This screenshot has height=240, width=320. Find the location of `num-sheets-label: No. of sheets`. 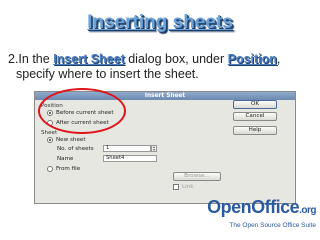

num-sheets-label: No. of sheets is located at coordinates (75, 149).